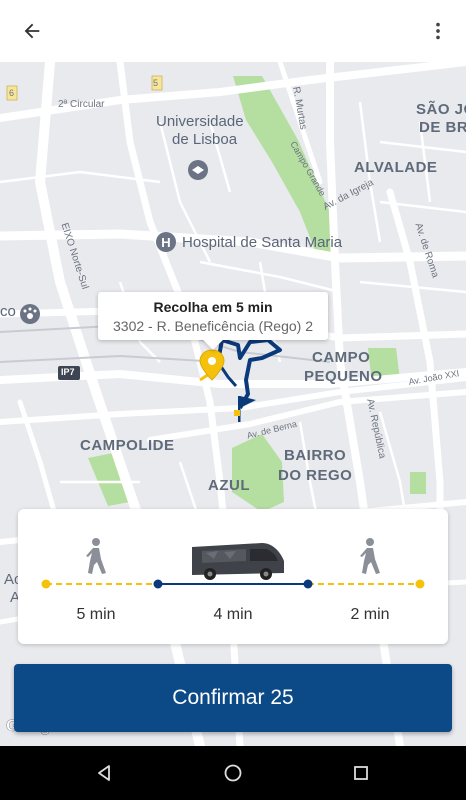 The image size is (466, 800). What do you see at coordinates (315, 455) in the screenshot?
I see `label-bairro-1: BAIRRO` at bounding box center [315, 455].